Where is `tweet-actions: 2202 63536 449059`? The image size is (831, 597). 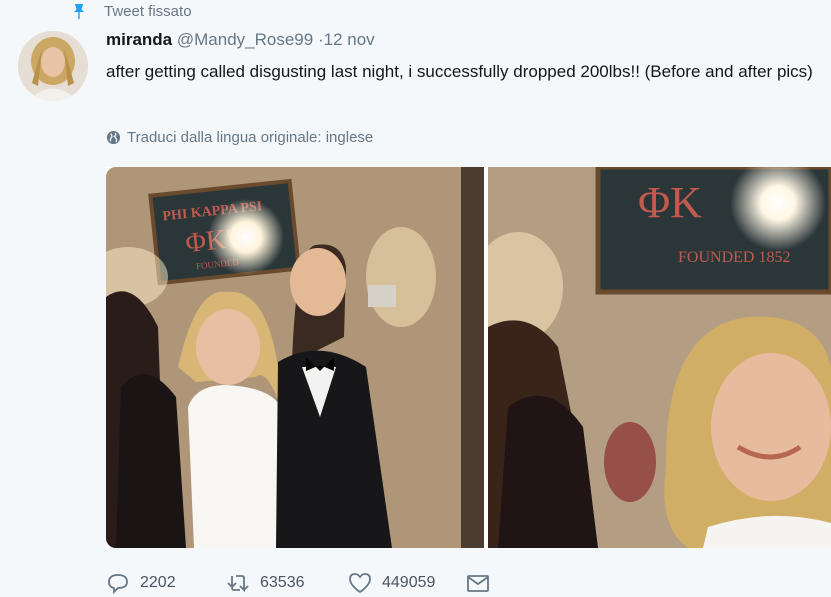
tweet-actions: 2202 63536 449059 is located at coordinates (303, 583).